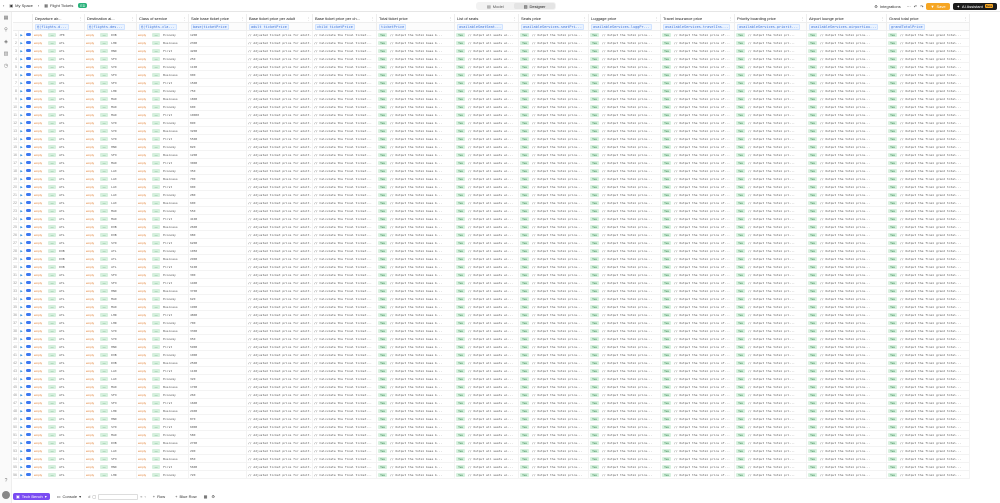 The width and height of the screenshot is (1000, 503). Describe the element at coordinates (163, 370) in the screenshot. I see `class-cell: empty — First` at that location.